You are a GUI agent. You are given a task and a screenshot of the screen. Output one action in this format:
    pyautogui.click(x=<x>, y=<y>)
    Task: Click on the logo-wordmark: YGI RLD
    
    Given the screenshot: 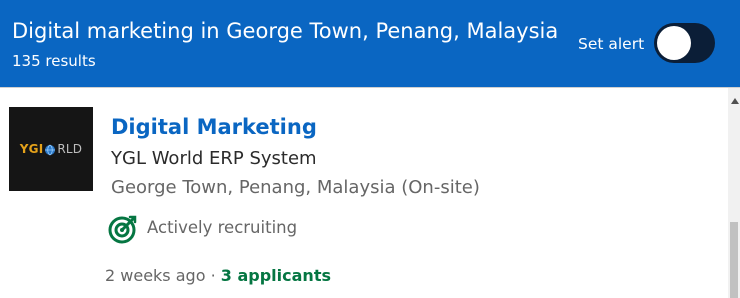 What is the action you would take?
    pyautogui.click(x=51, y=149)
    